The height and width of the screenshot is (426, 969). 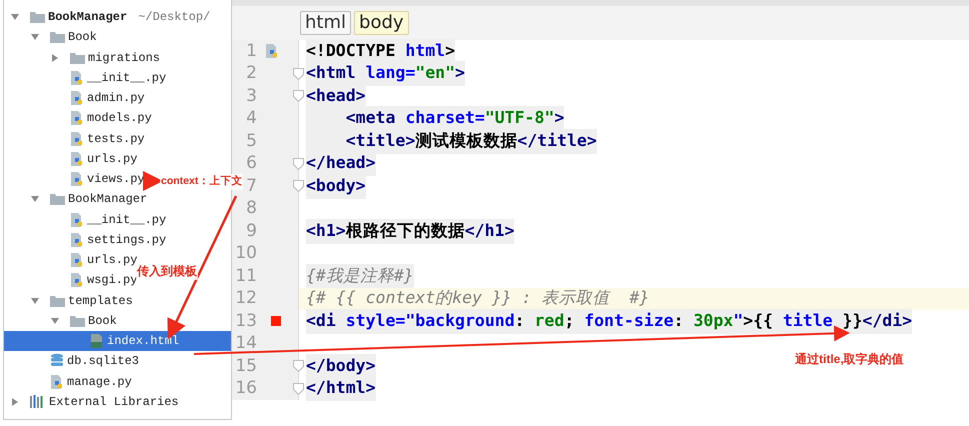 I want to click on tree-item: settings.py, so click(x=85, y=240).